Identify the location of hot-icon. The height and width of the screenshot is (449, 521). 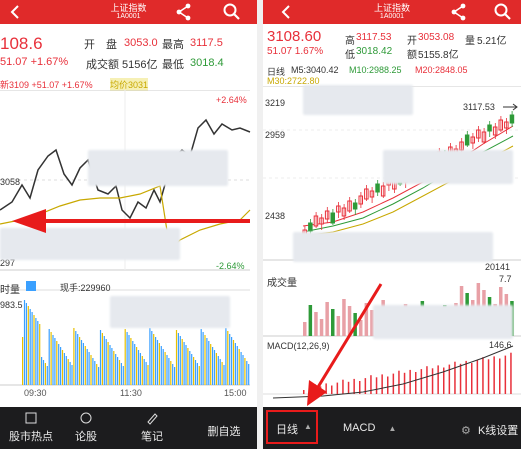
(31, 418).